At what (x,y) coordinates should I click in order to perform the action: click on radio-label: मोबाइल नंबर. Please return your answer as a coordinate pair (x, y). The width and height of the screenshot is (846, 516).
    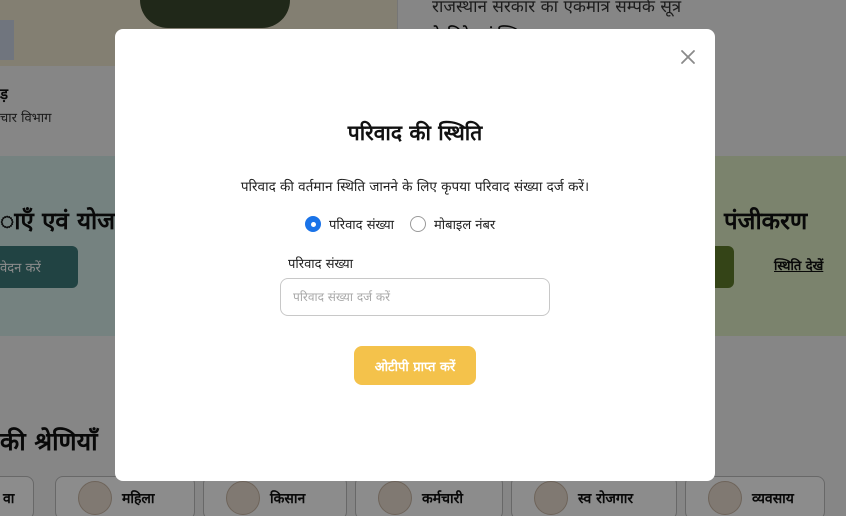
    Looking at the image, I should click on (465, 225).